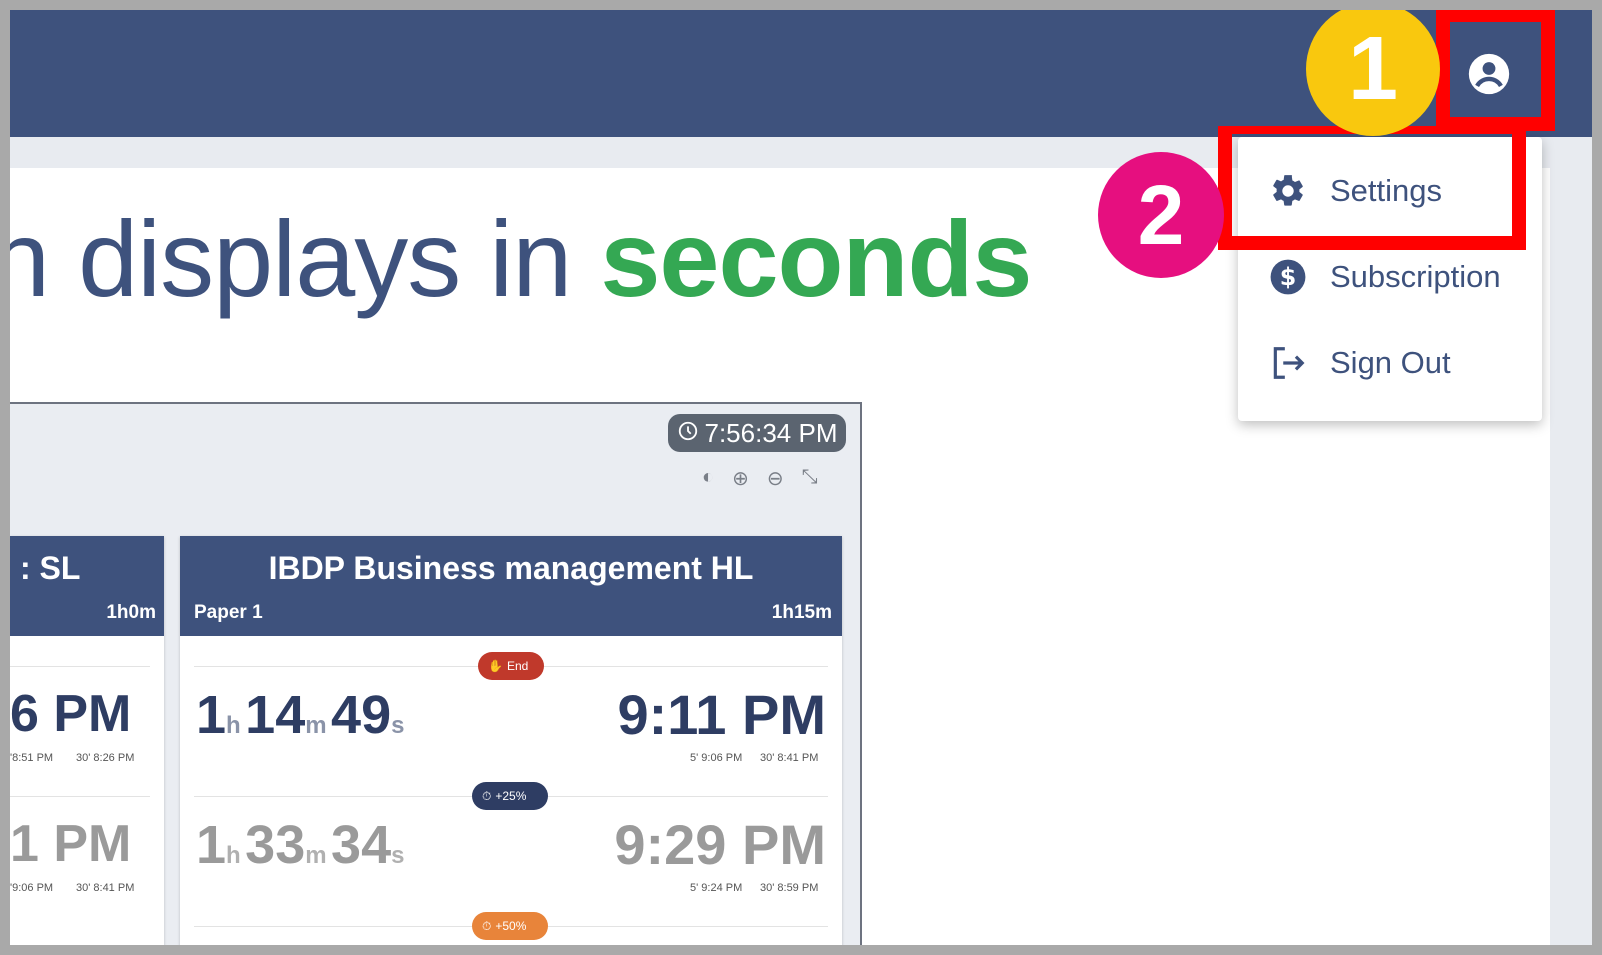 The width and height of the screenshot is (1602, 955). What do you see at coordinates (521, 258) in the screenshot?
I see `hero-headline: n displays in seconds` at bounding box center [521, 258].